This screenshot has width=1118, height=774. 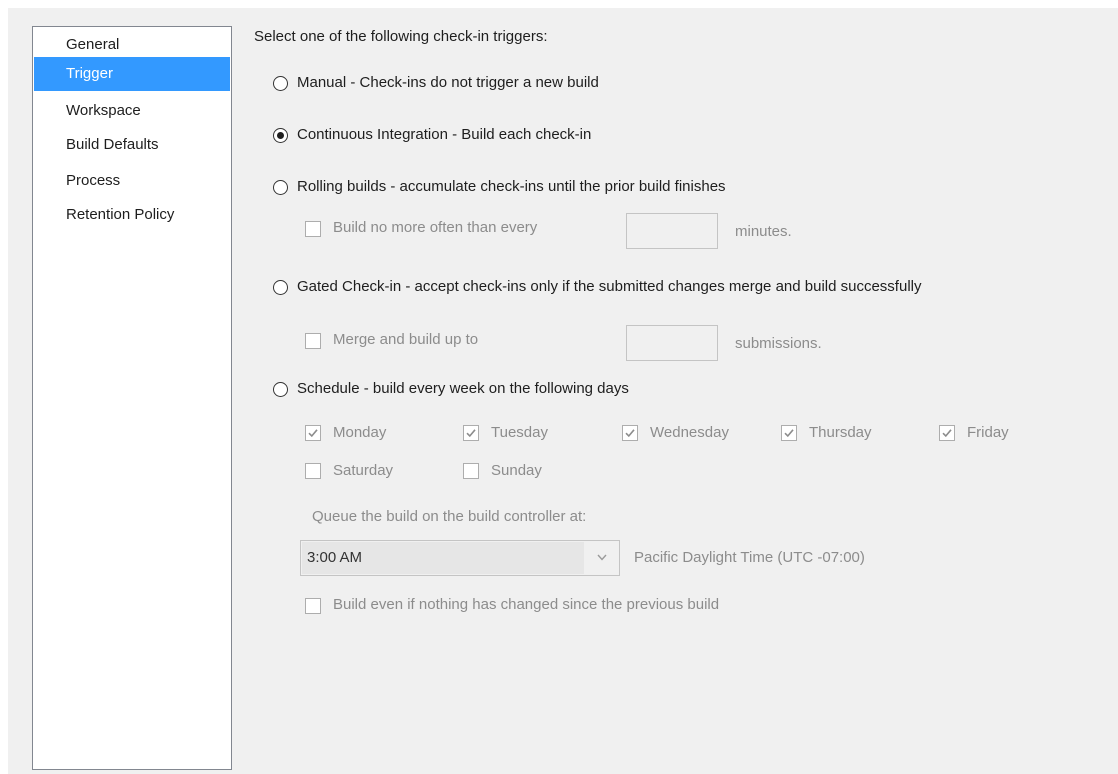 I want to click on timezone-label: Pacific Daylight Time (UTC -07:00), so click(x=749, y=557).